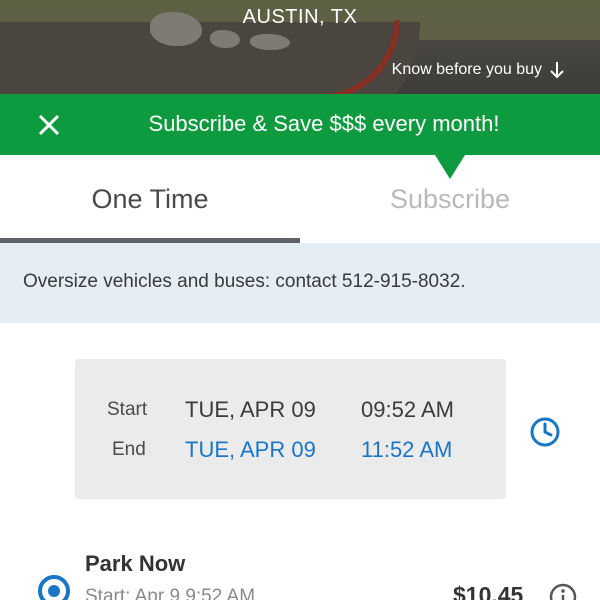 The height and width of the screenshot is (600, 600). What do you see at coordinates (300, 17) in the screenshot?
I see `city-title: AUSTIN, TX` at bounding box center [300, 17].